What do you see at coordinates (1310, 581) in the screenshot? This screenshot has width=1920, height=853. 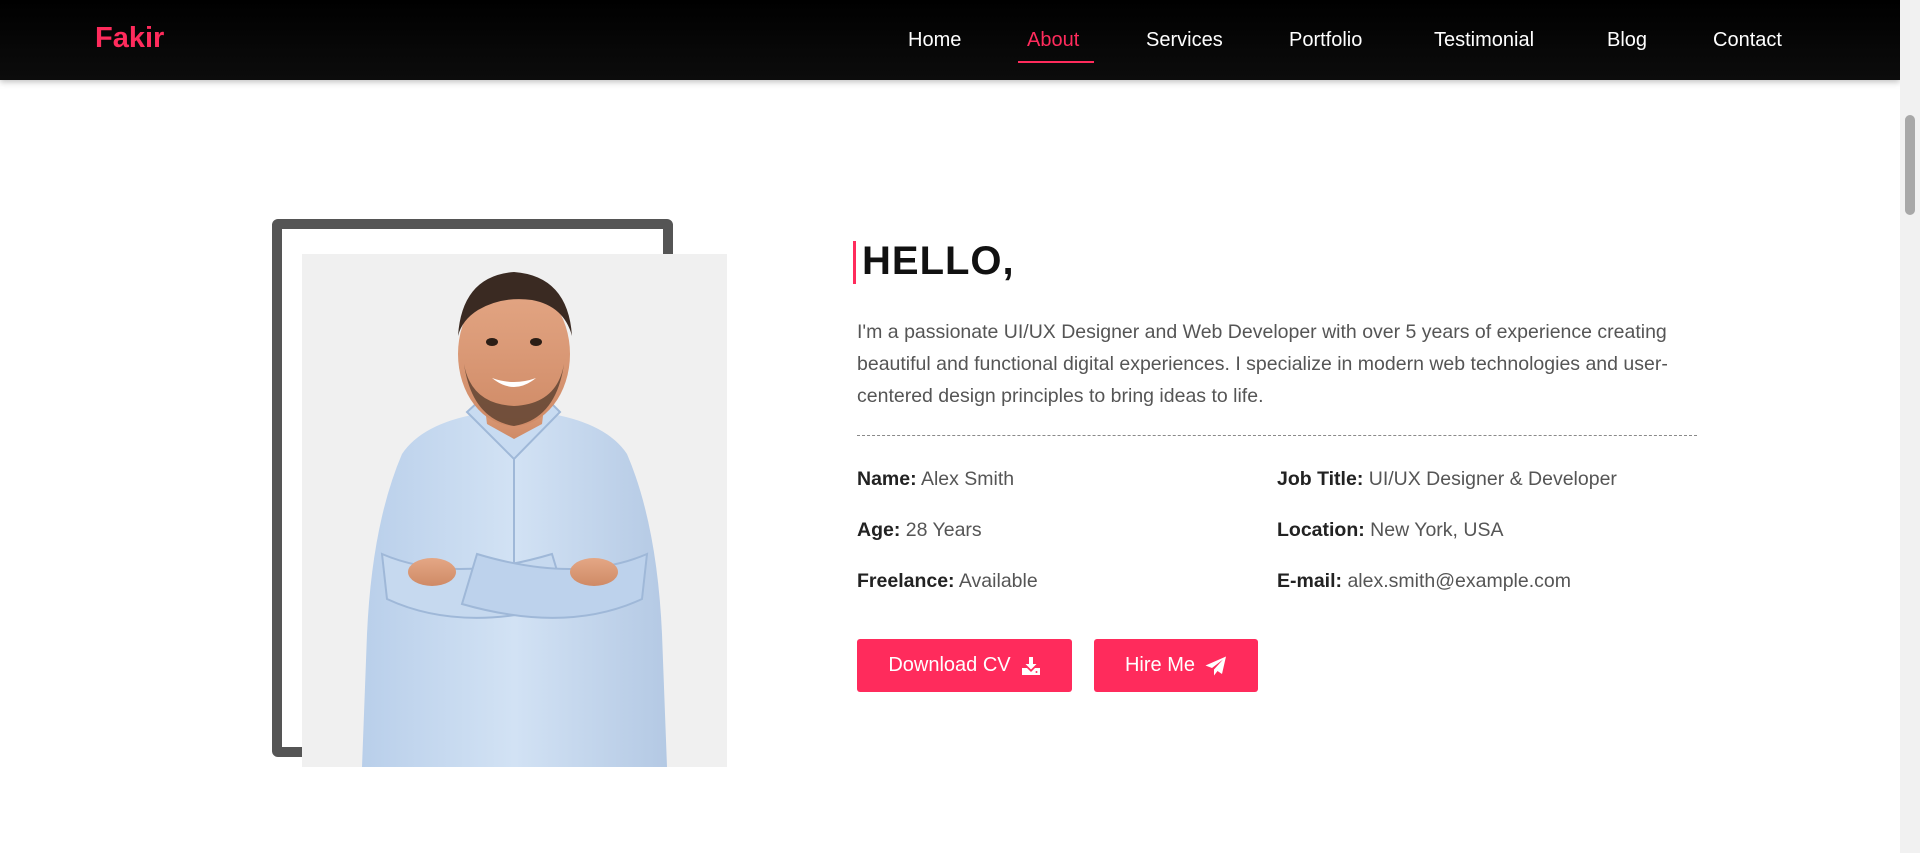 I see `info-email-label: E-mail:` at bounding box center [1310, 581].